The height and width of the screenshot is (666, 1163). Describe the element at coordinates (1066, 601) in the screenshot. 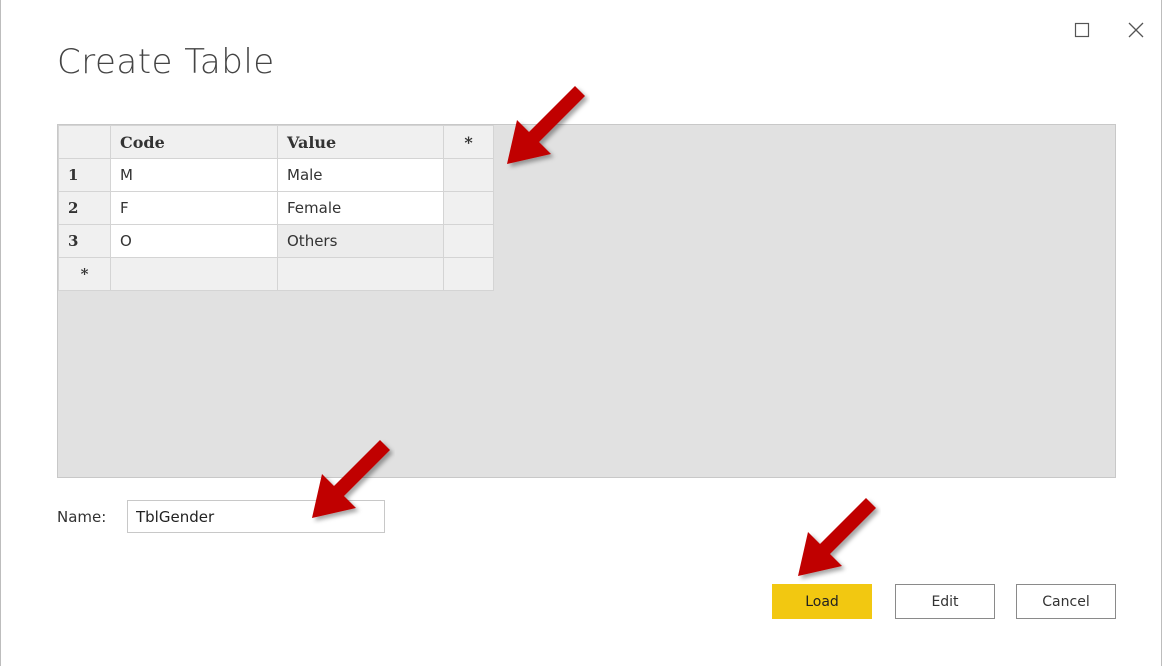

I see `cancel-button: Cancel` at that location.